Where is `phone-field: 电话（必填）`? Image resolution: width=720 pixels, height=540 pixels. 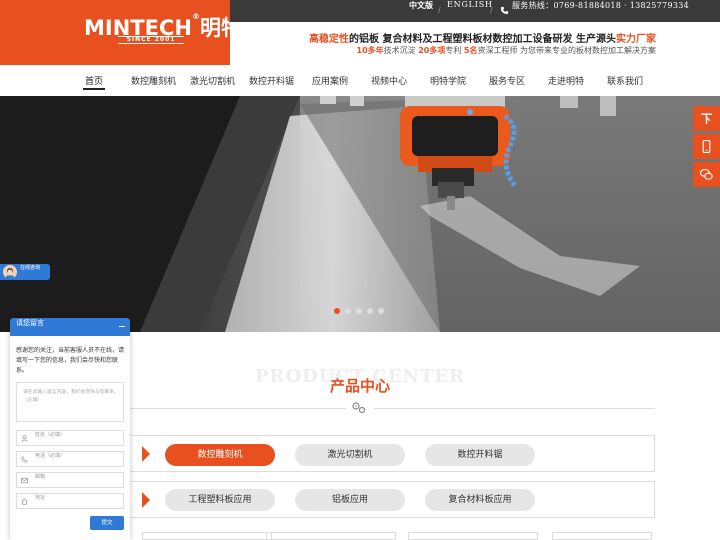
phone-field: 电话（必填） is located at coordinates (70, 459).